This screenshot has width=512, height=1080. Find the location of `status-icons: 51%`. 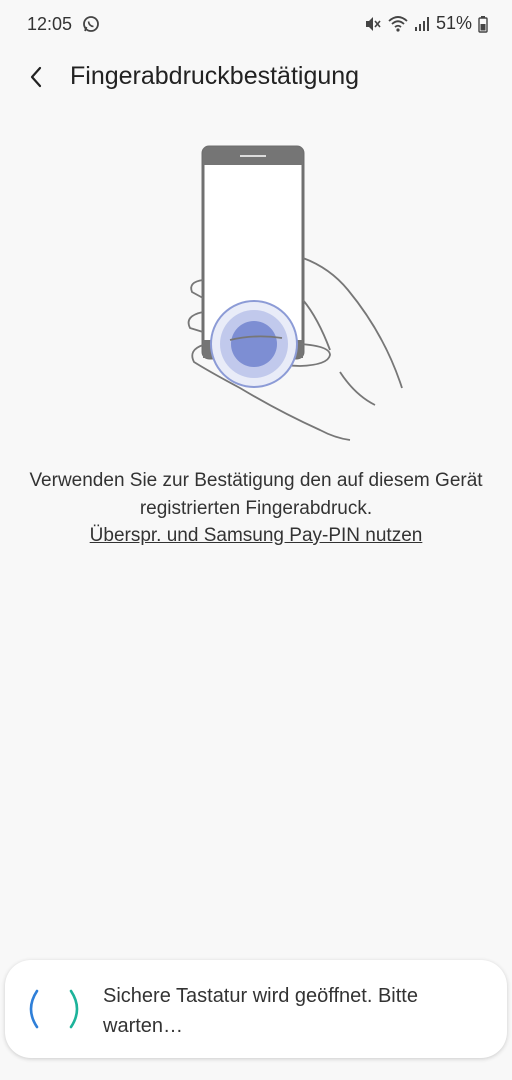

status-icons: 51% is located at coordinates (426, 23).